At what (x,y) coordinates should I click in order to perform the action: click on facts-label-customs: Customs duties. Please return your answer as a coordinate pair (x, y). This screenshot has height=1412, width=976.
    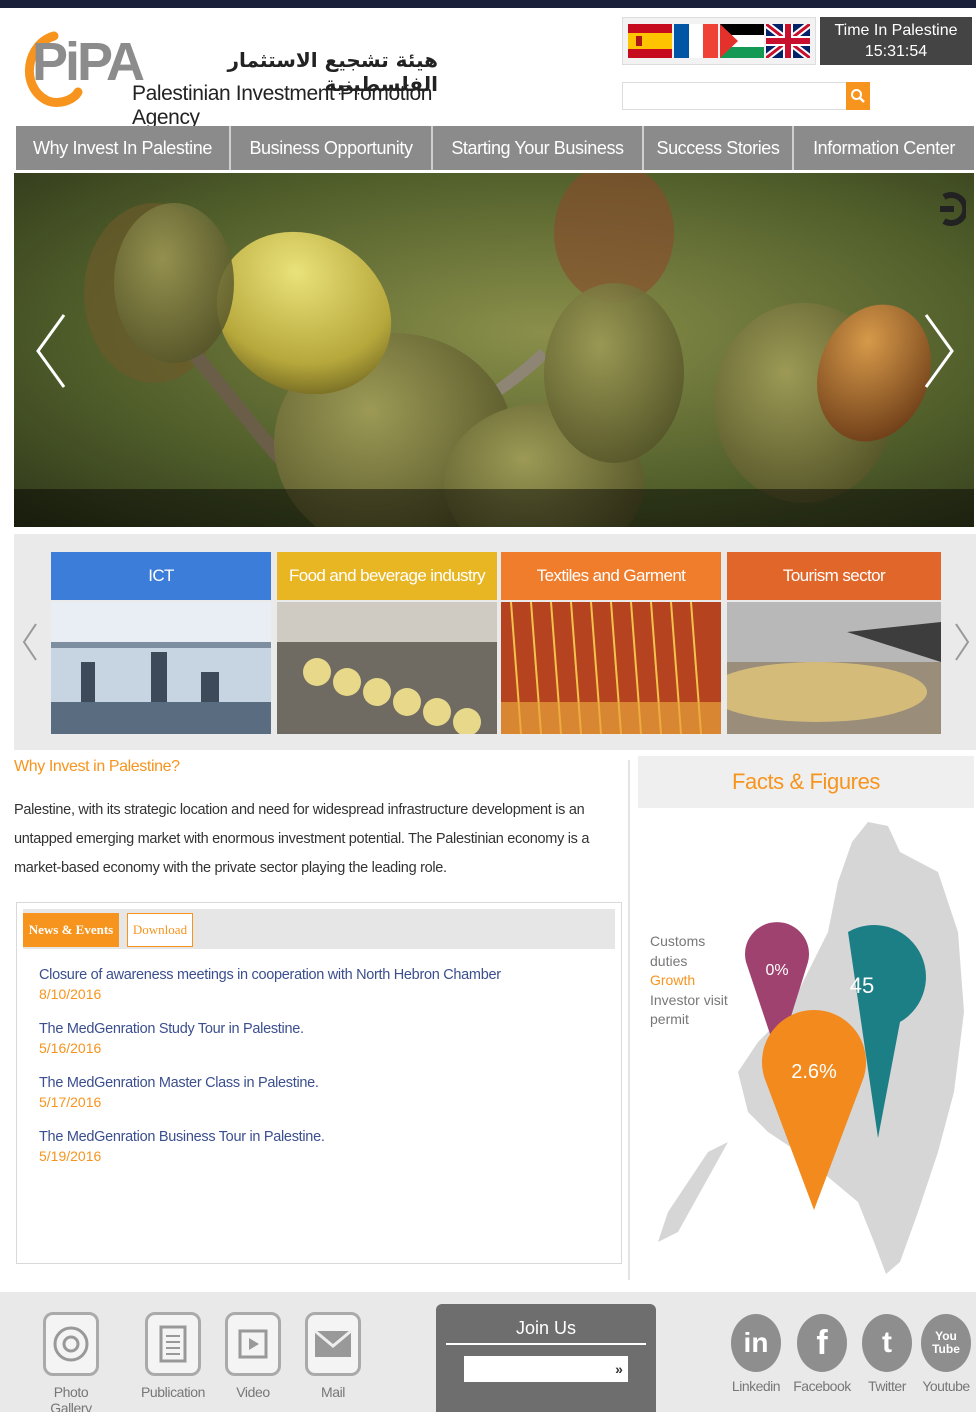
    Looking at the image, I should click on (678, 951).